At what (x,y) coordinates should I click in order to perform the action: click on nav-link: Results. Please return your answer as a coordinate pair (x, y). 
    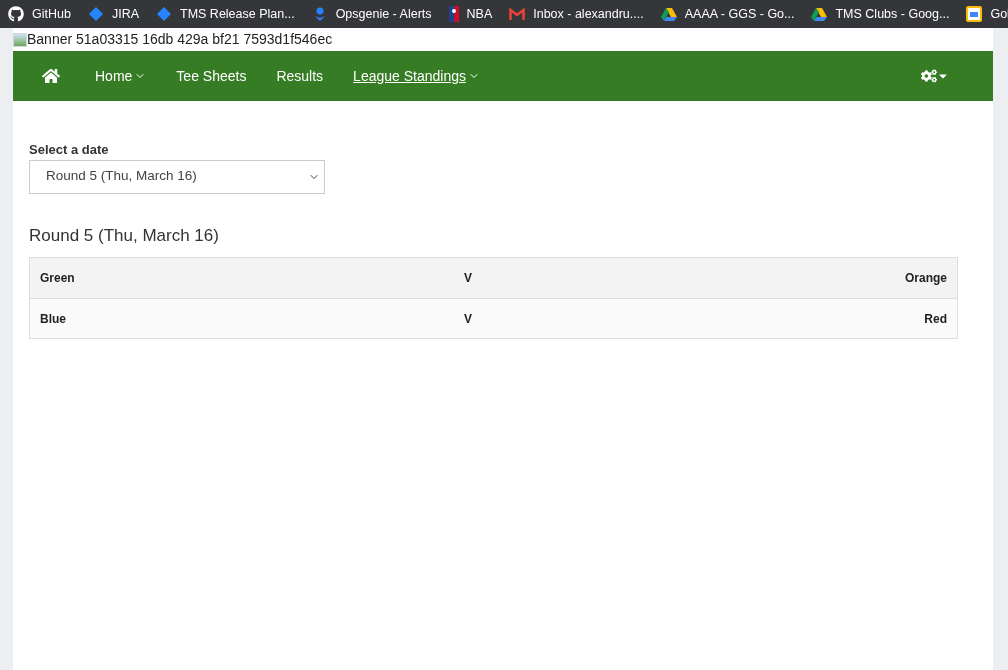
    Looking at the image, I should click on (300, 76).